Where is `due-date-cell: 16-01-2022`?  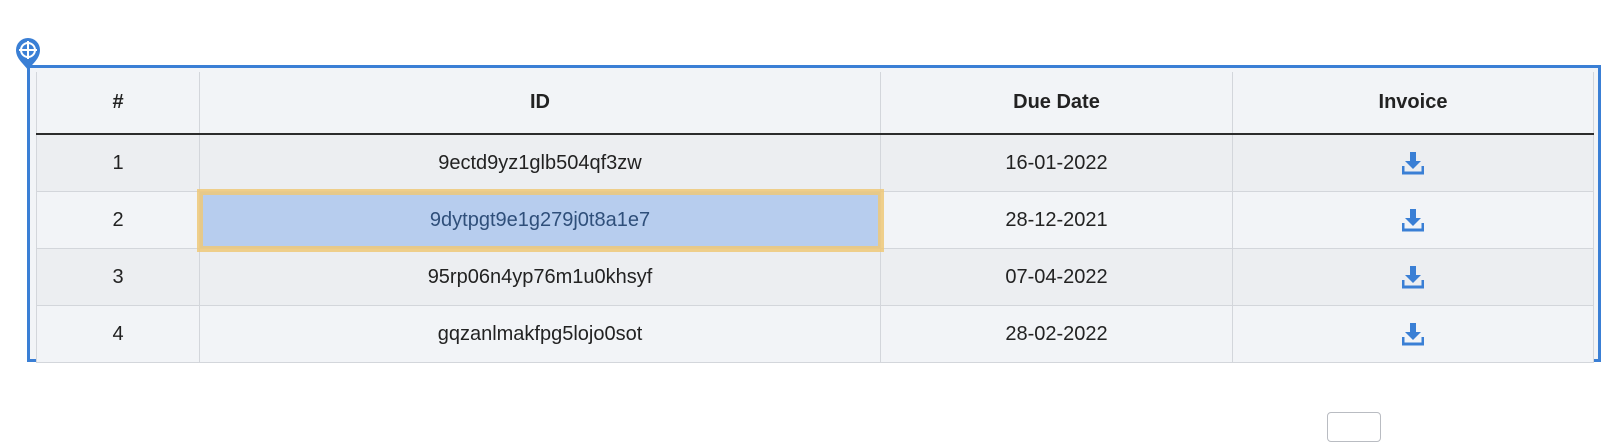 due-date-cell: 16-01-2022 is located at coordinates (1056, 163).